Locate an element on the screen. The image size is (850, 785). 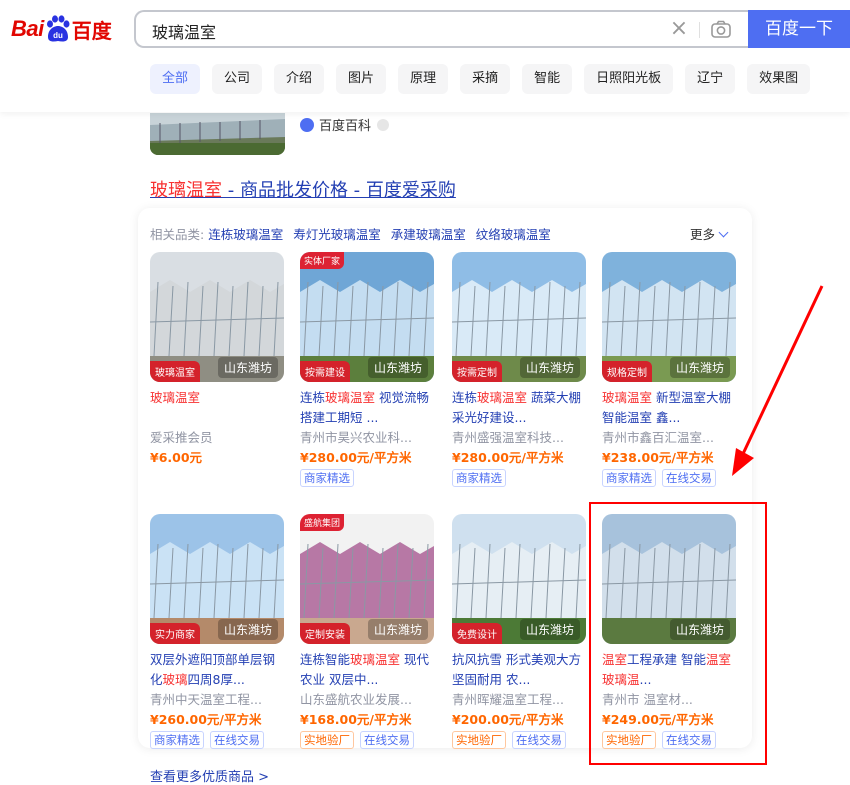
product-promo-tag: 免费设计 is located at coordinates (477, 633).